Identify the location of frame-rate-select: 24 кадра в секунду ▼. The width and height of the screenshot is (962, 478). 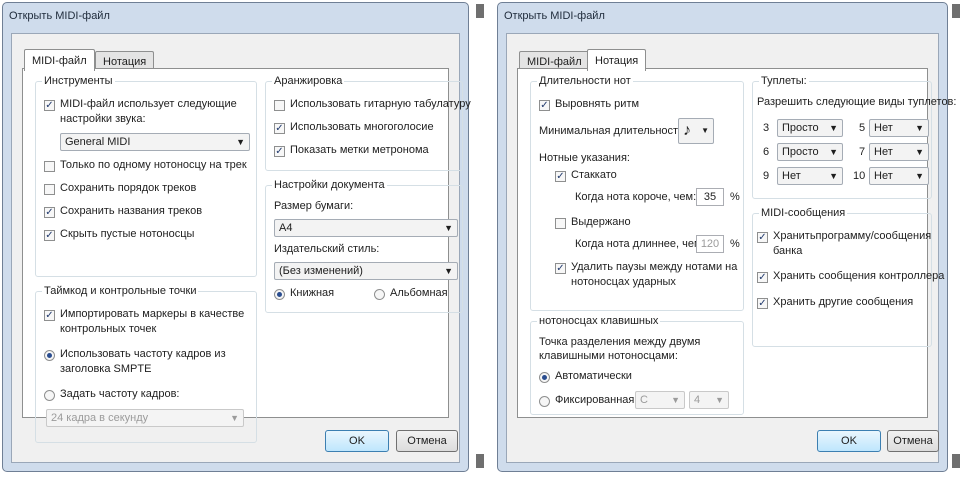
(145, 418).